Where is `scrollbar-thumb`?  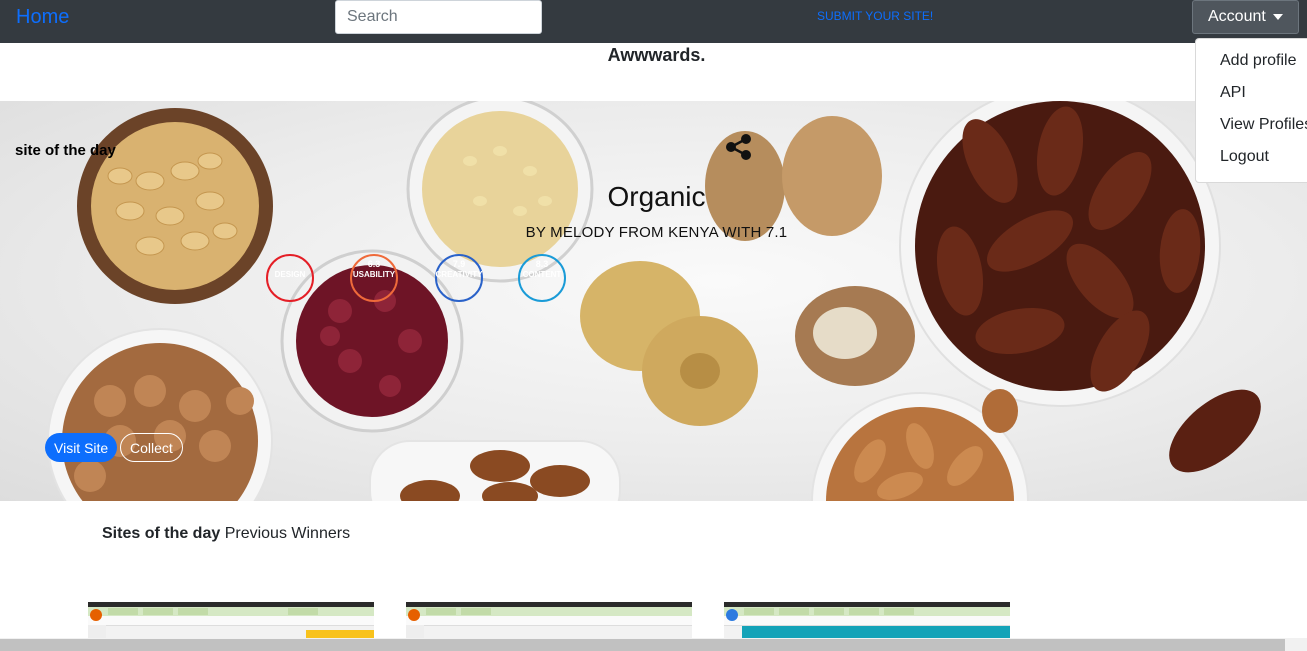
scrollbar-thumb is located at coordinates (642, 645).